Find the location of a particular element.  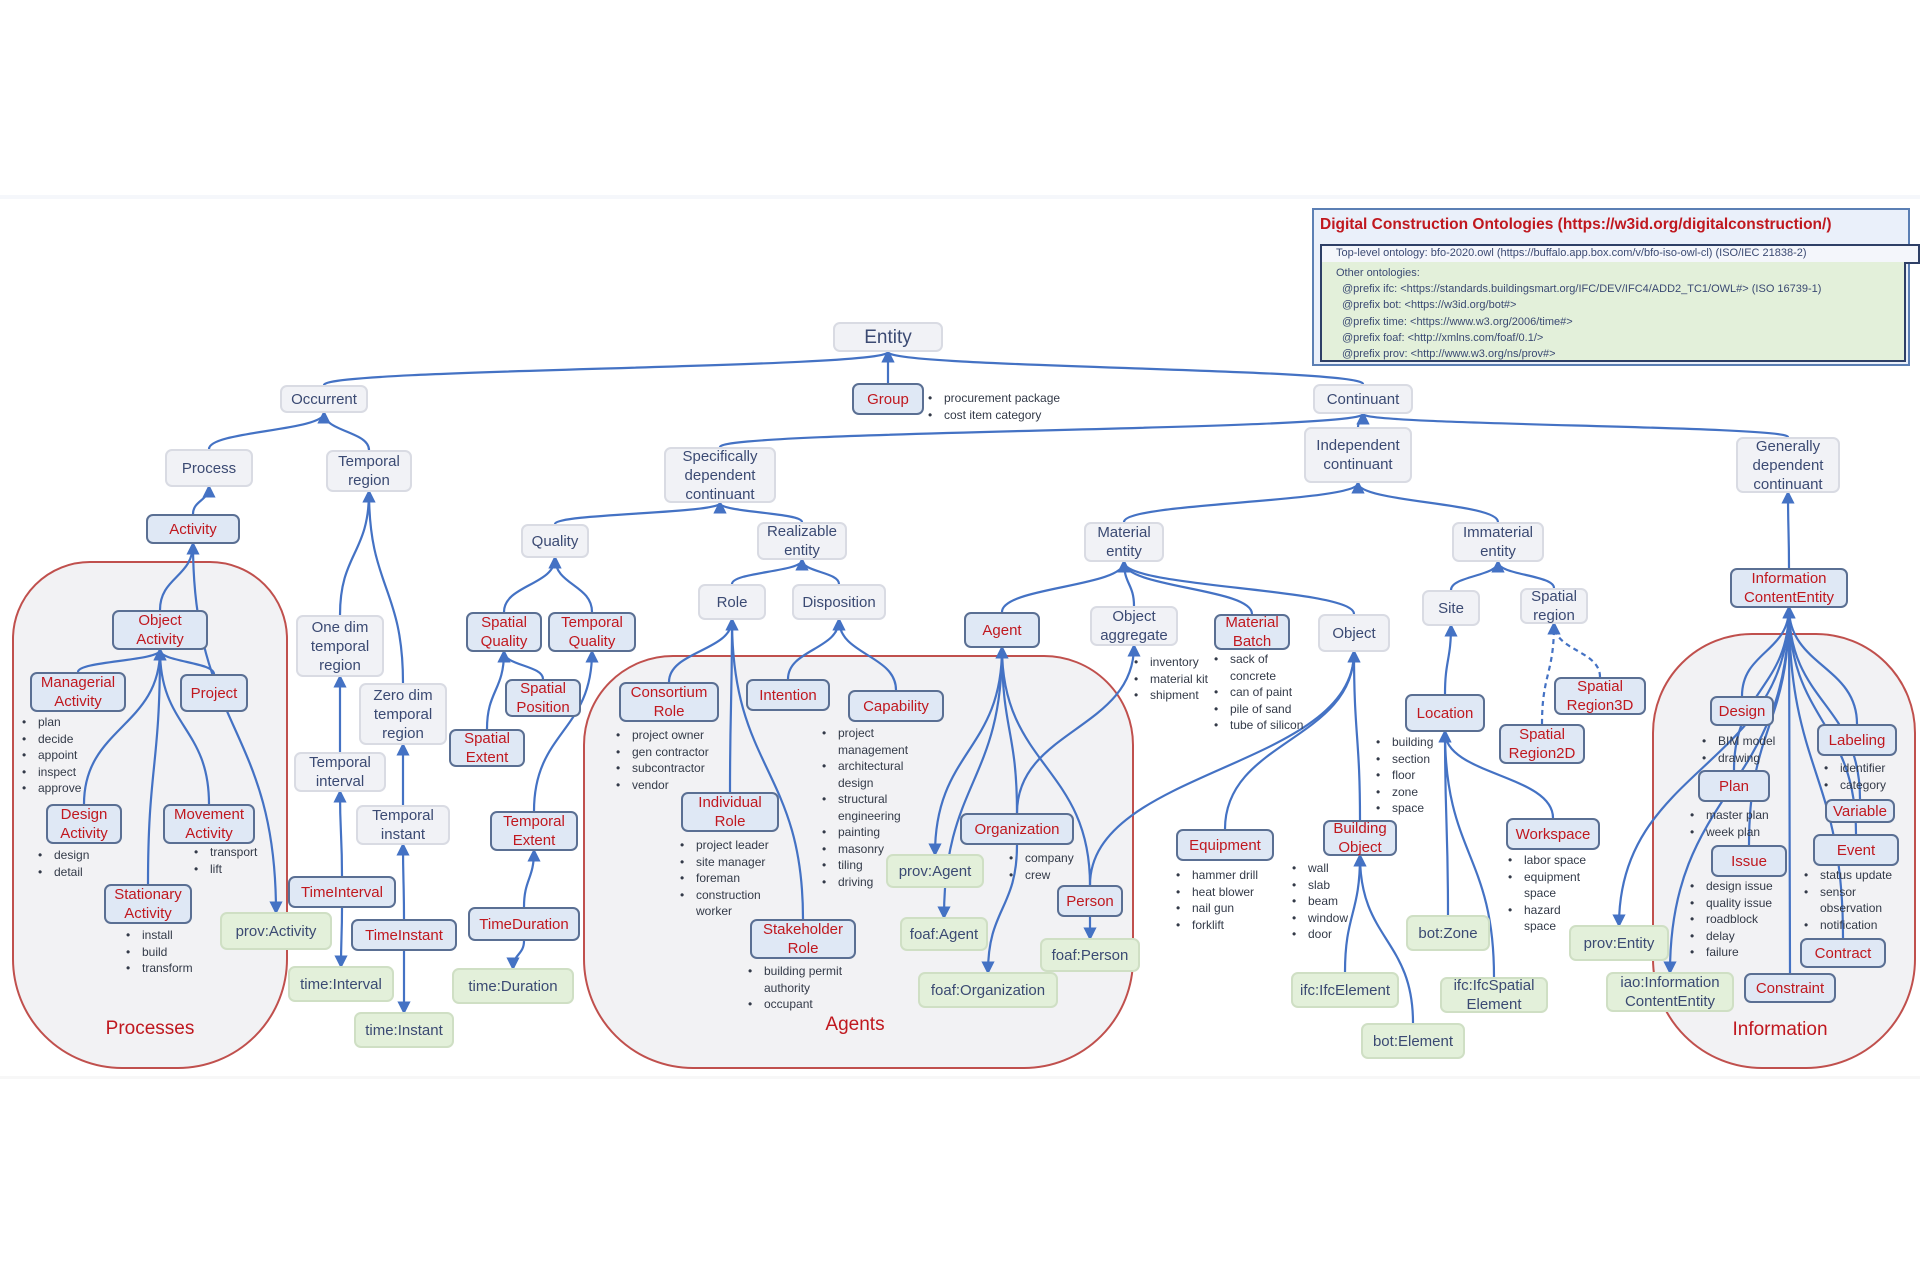

node-spatial-extent: Spatial Extent is located at coordinates (487, 748).